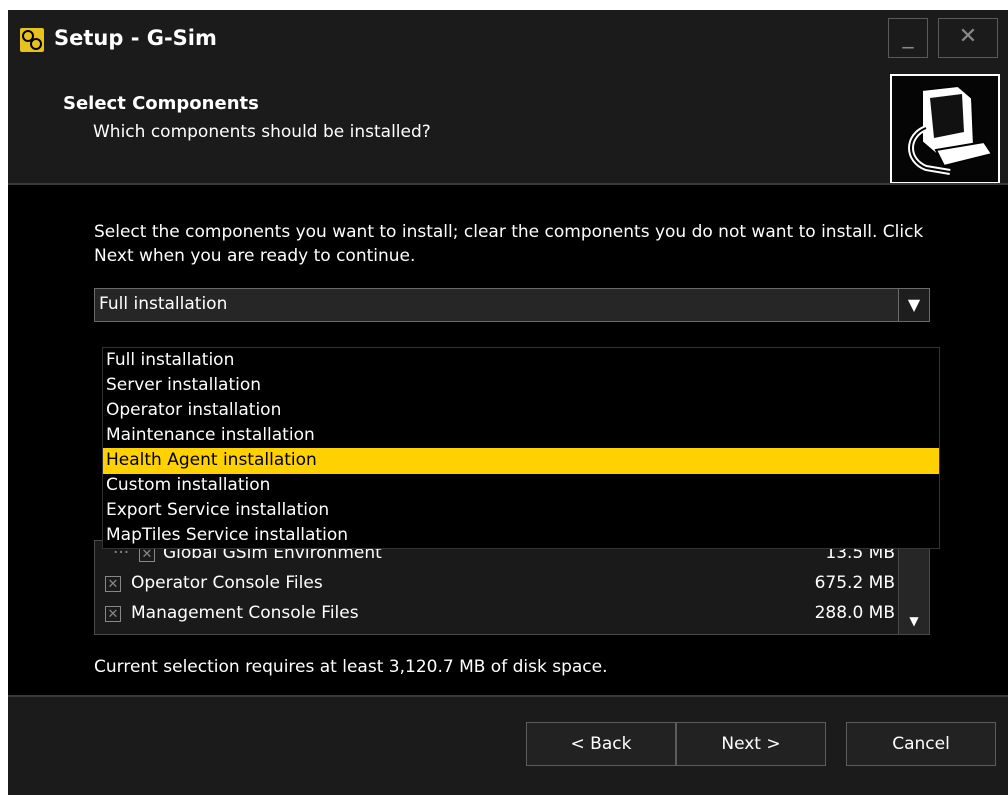  What do you see at coordinates (854, 583) in the screenshot?
I see `component-size: 675.2 MB` at bounding box center [854, 583].